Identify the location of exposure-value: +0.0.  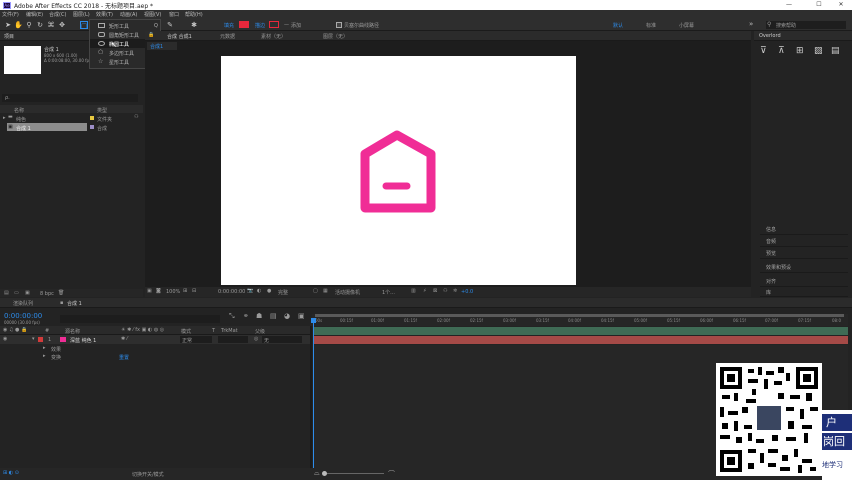
(467, 292).